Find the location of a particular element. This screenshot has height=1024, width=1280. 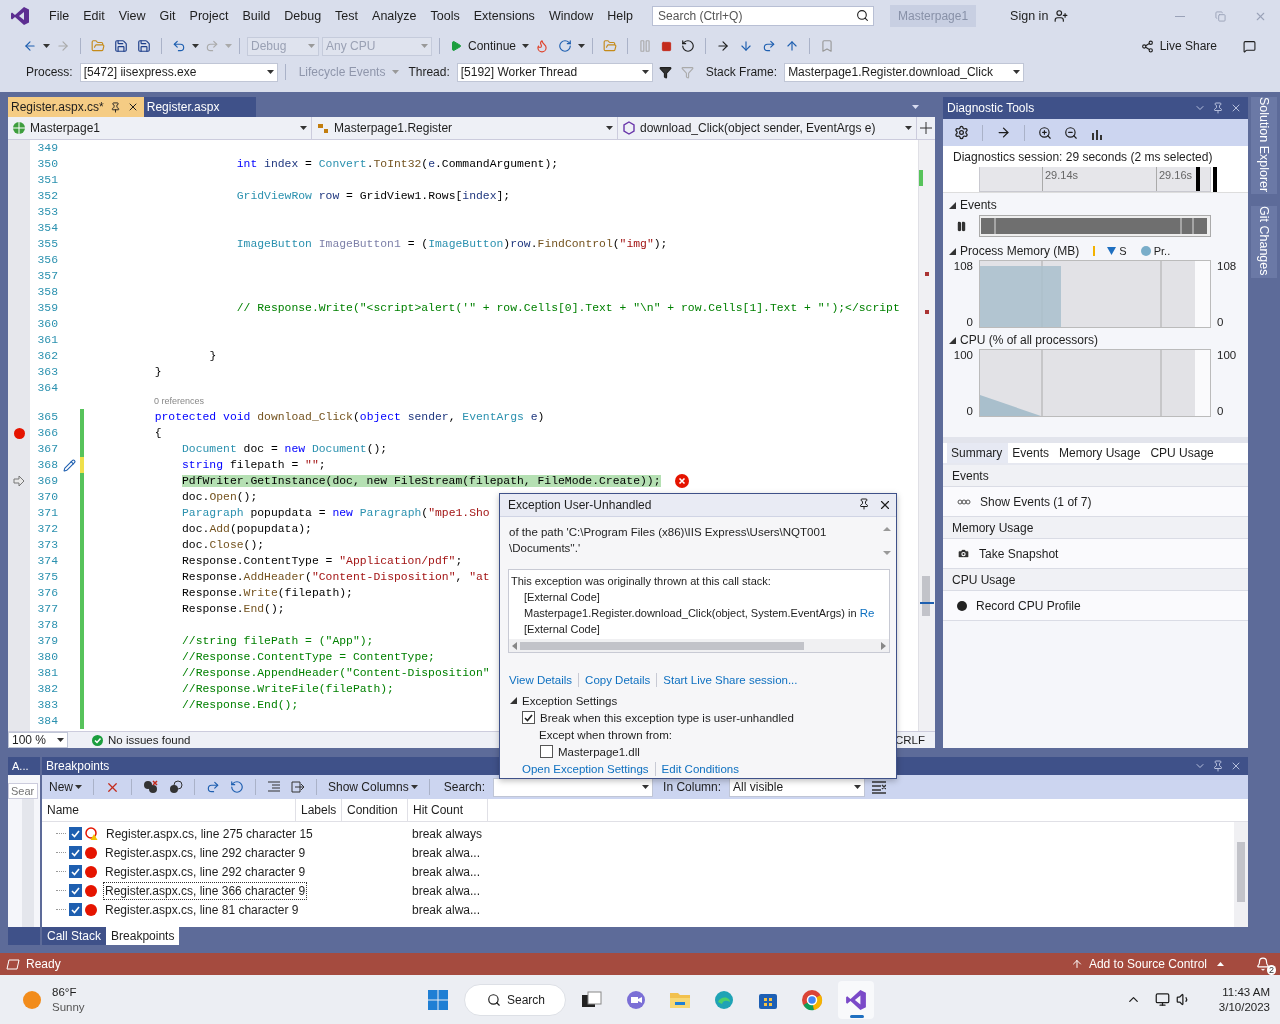

search-dropdown is located at coordinates (573, 787).